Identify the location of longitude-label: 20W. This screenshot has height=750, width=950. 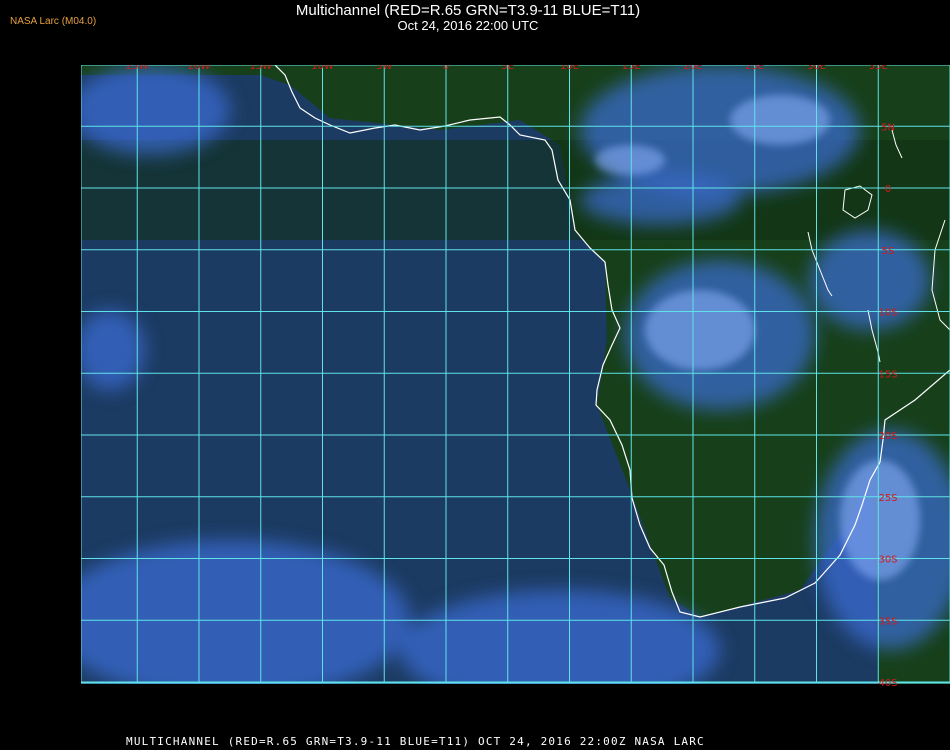
(199, 66).